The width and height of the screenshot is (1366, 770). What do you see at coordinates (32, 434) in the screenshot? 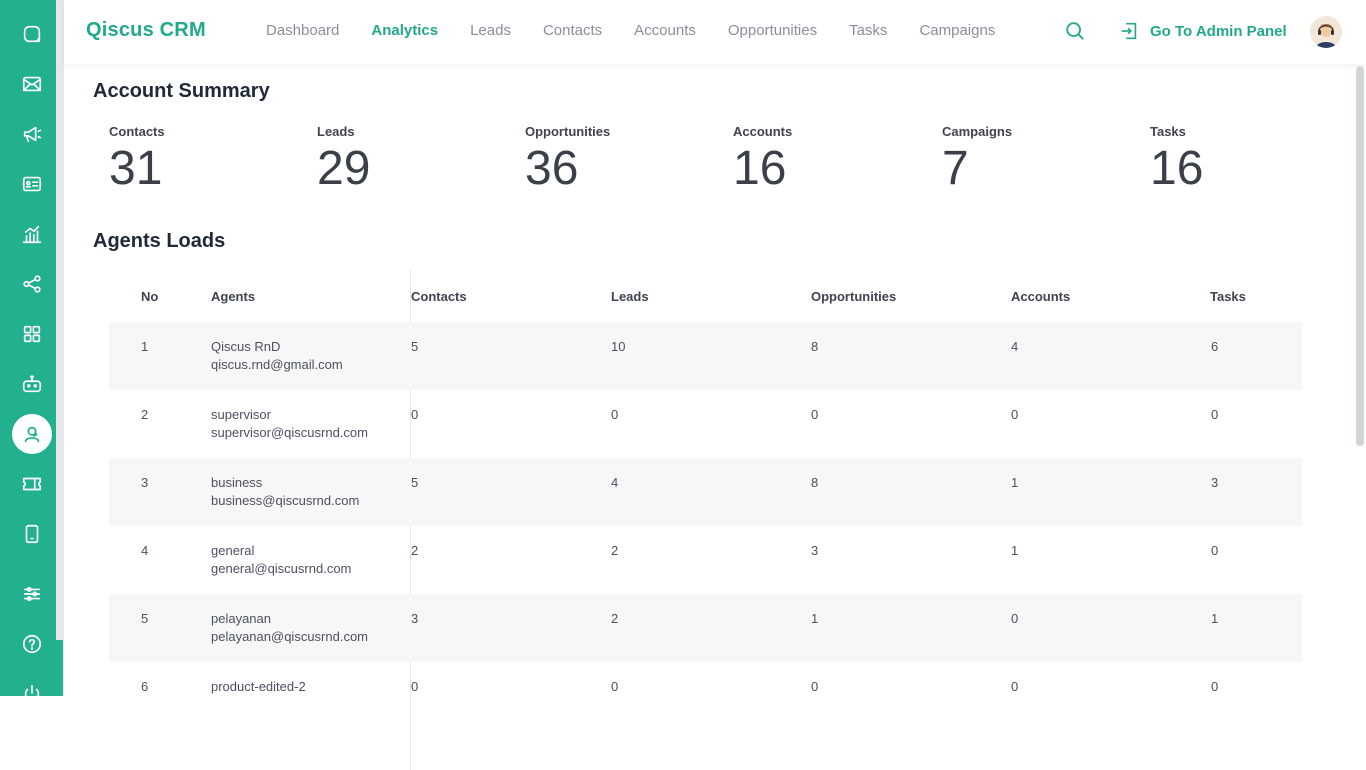
I see `agent-icon` at bounding box center [32, 434].